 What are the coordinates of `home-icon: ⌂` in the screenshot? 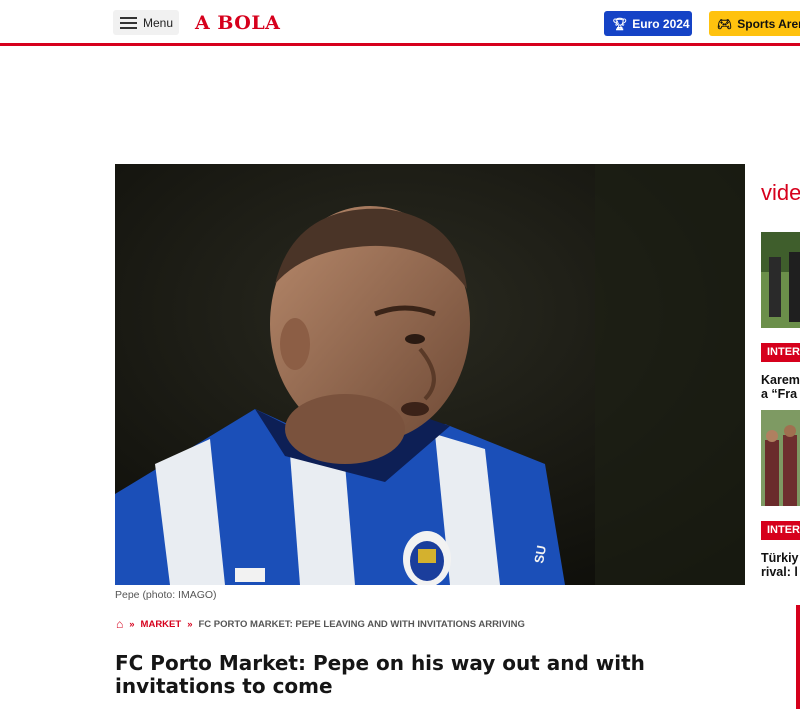 It's located at (119, 624).